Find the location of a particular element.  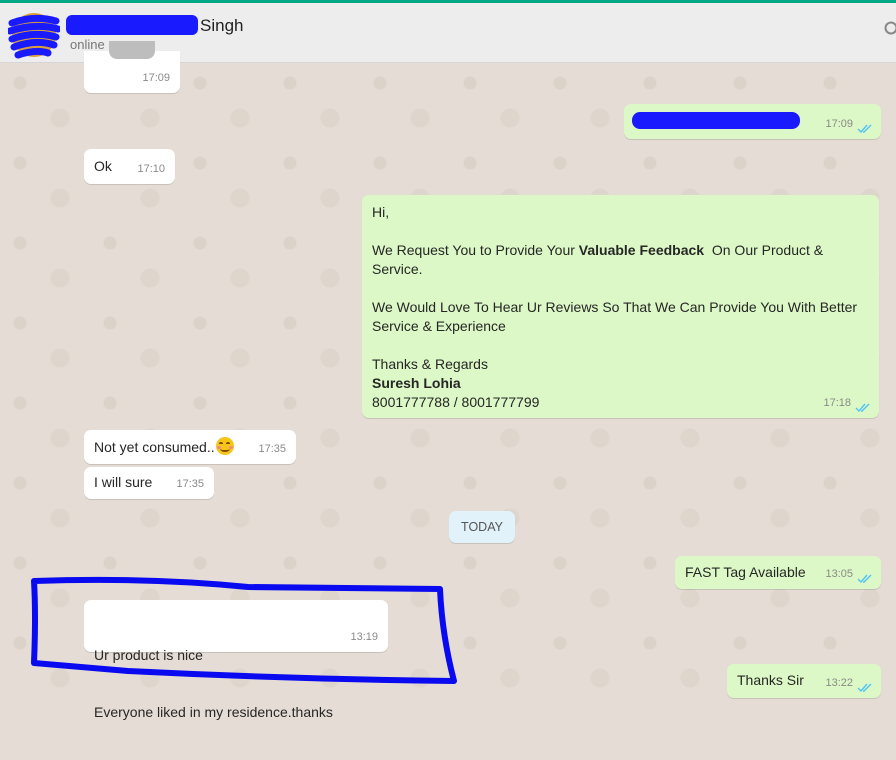

message-bubble-incoming: I will sure 17:35 is located at coordinates (149, 483).